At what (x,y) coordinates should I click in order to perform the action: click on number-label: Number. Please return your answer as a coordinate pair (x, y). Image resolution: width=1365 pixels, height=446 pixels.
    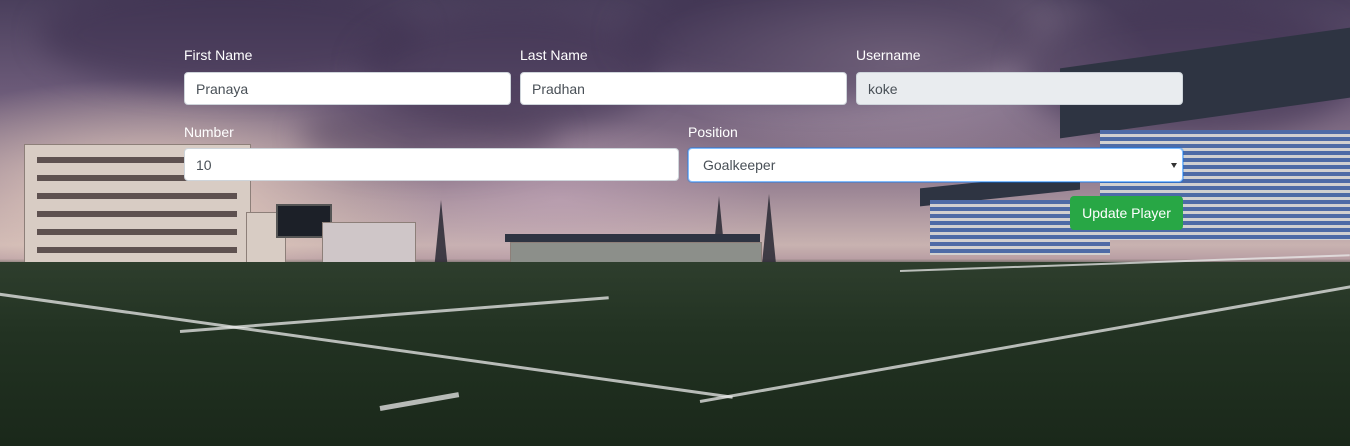
    Looking at the image, I should click on (209, 132).